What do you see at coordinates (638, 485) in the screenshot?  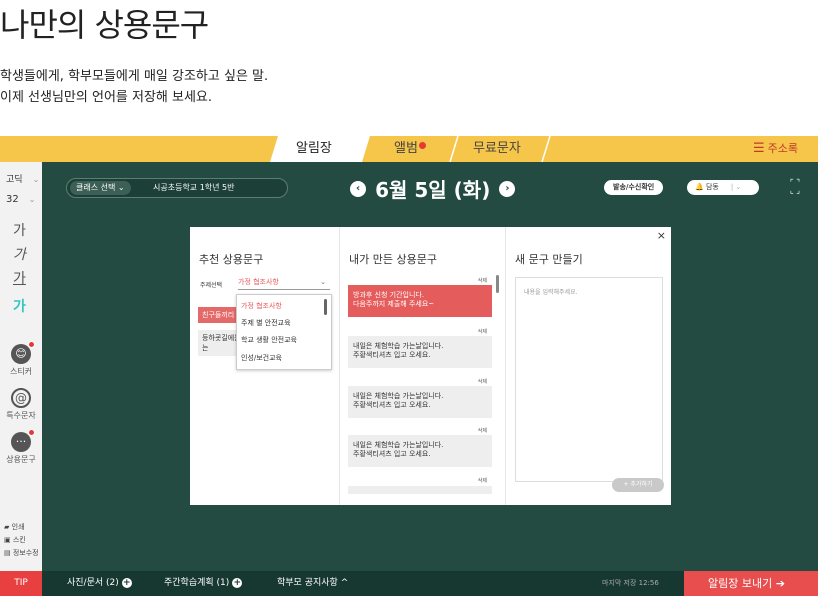 I see `add-phrase-button: + 추가하기` at bounding box center [638, 485].